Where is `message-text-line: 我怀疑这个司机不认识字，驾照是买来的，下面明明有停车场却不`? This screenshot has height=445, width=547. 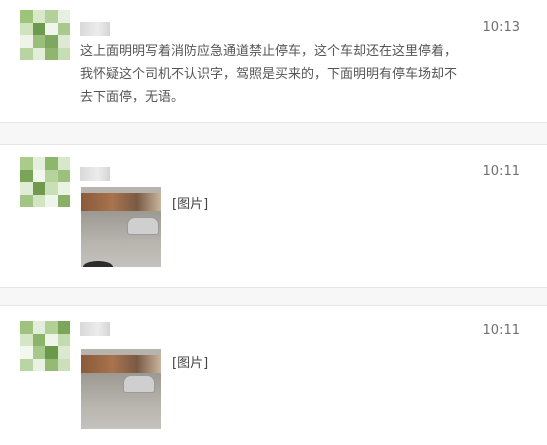 message-text-line: 我怀疑这个司机不认识字，驾照是买来的，下面明明有停车场却不 is located at coordinates (269, 74).